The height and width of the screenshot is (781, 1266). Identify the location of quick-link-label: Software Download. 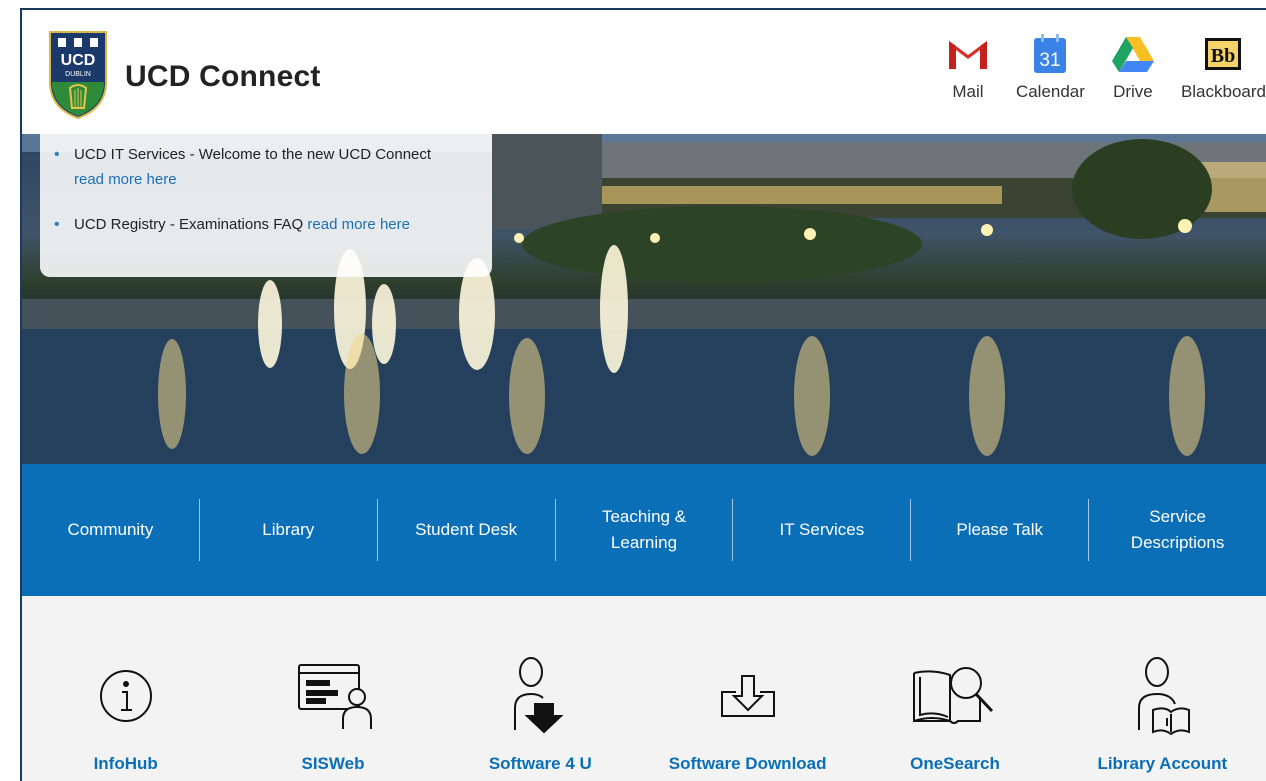
(747, 763).